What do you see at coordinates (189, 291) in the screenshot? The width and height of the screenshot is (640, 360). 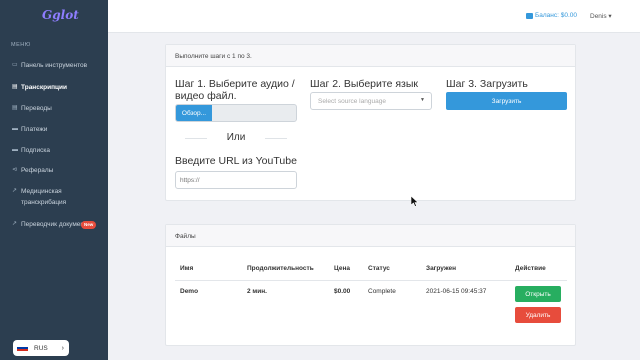 I see `file-name: Demo` at bounding box center [189, 291].